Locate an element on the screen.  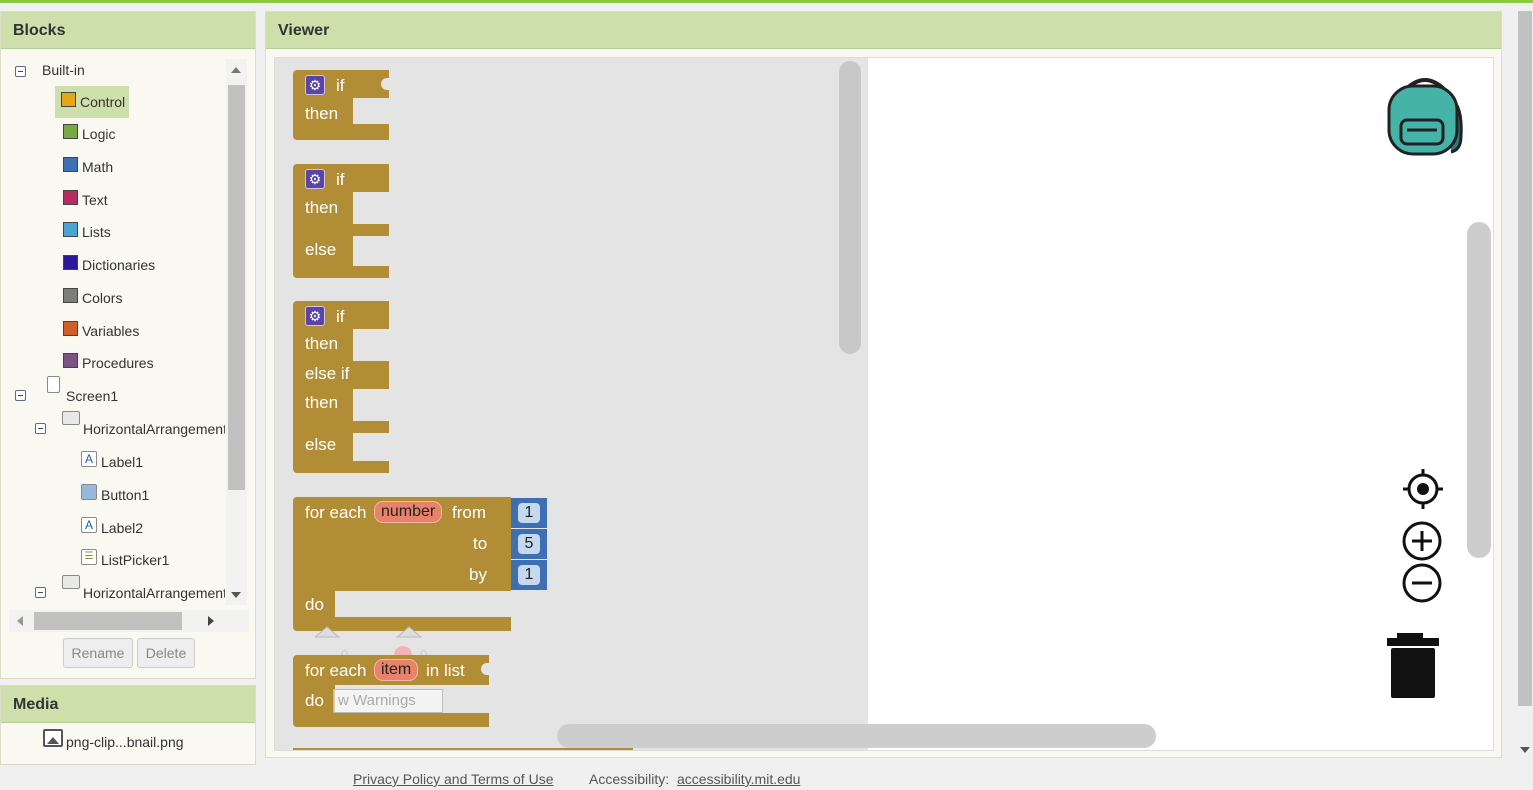
drawer-dictionaries: Dictionaries is located at coordinates (109, 265).